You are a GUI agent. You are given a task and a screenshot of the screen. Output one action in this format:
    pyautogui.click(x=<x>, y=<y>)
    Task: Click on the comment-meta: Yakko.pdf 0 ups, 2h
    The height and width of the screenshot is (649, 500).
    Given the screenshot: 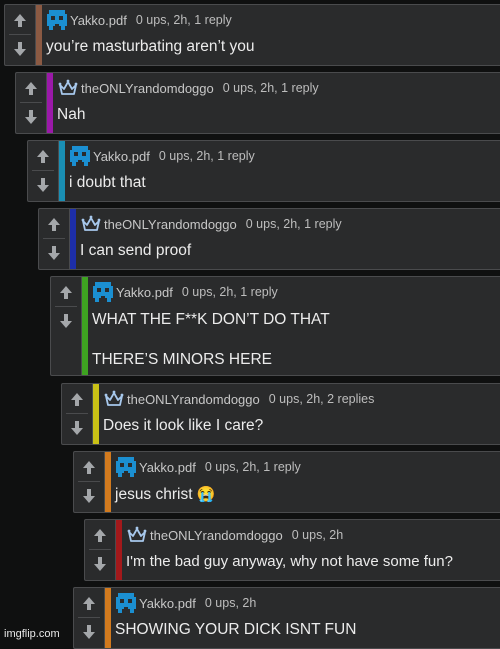 What is the action you would take?
    pyautogui.click(x=186, y=603)
    